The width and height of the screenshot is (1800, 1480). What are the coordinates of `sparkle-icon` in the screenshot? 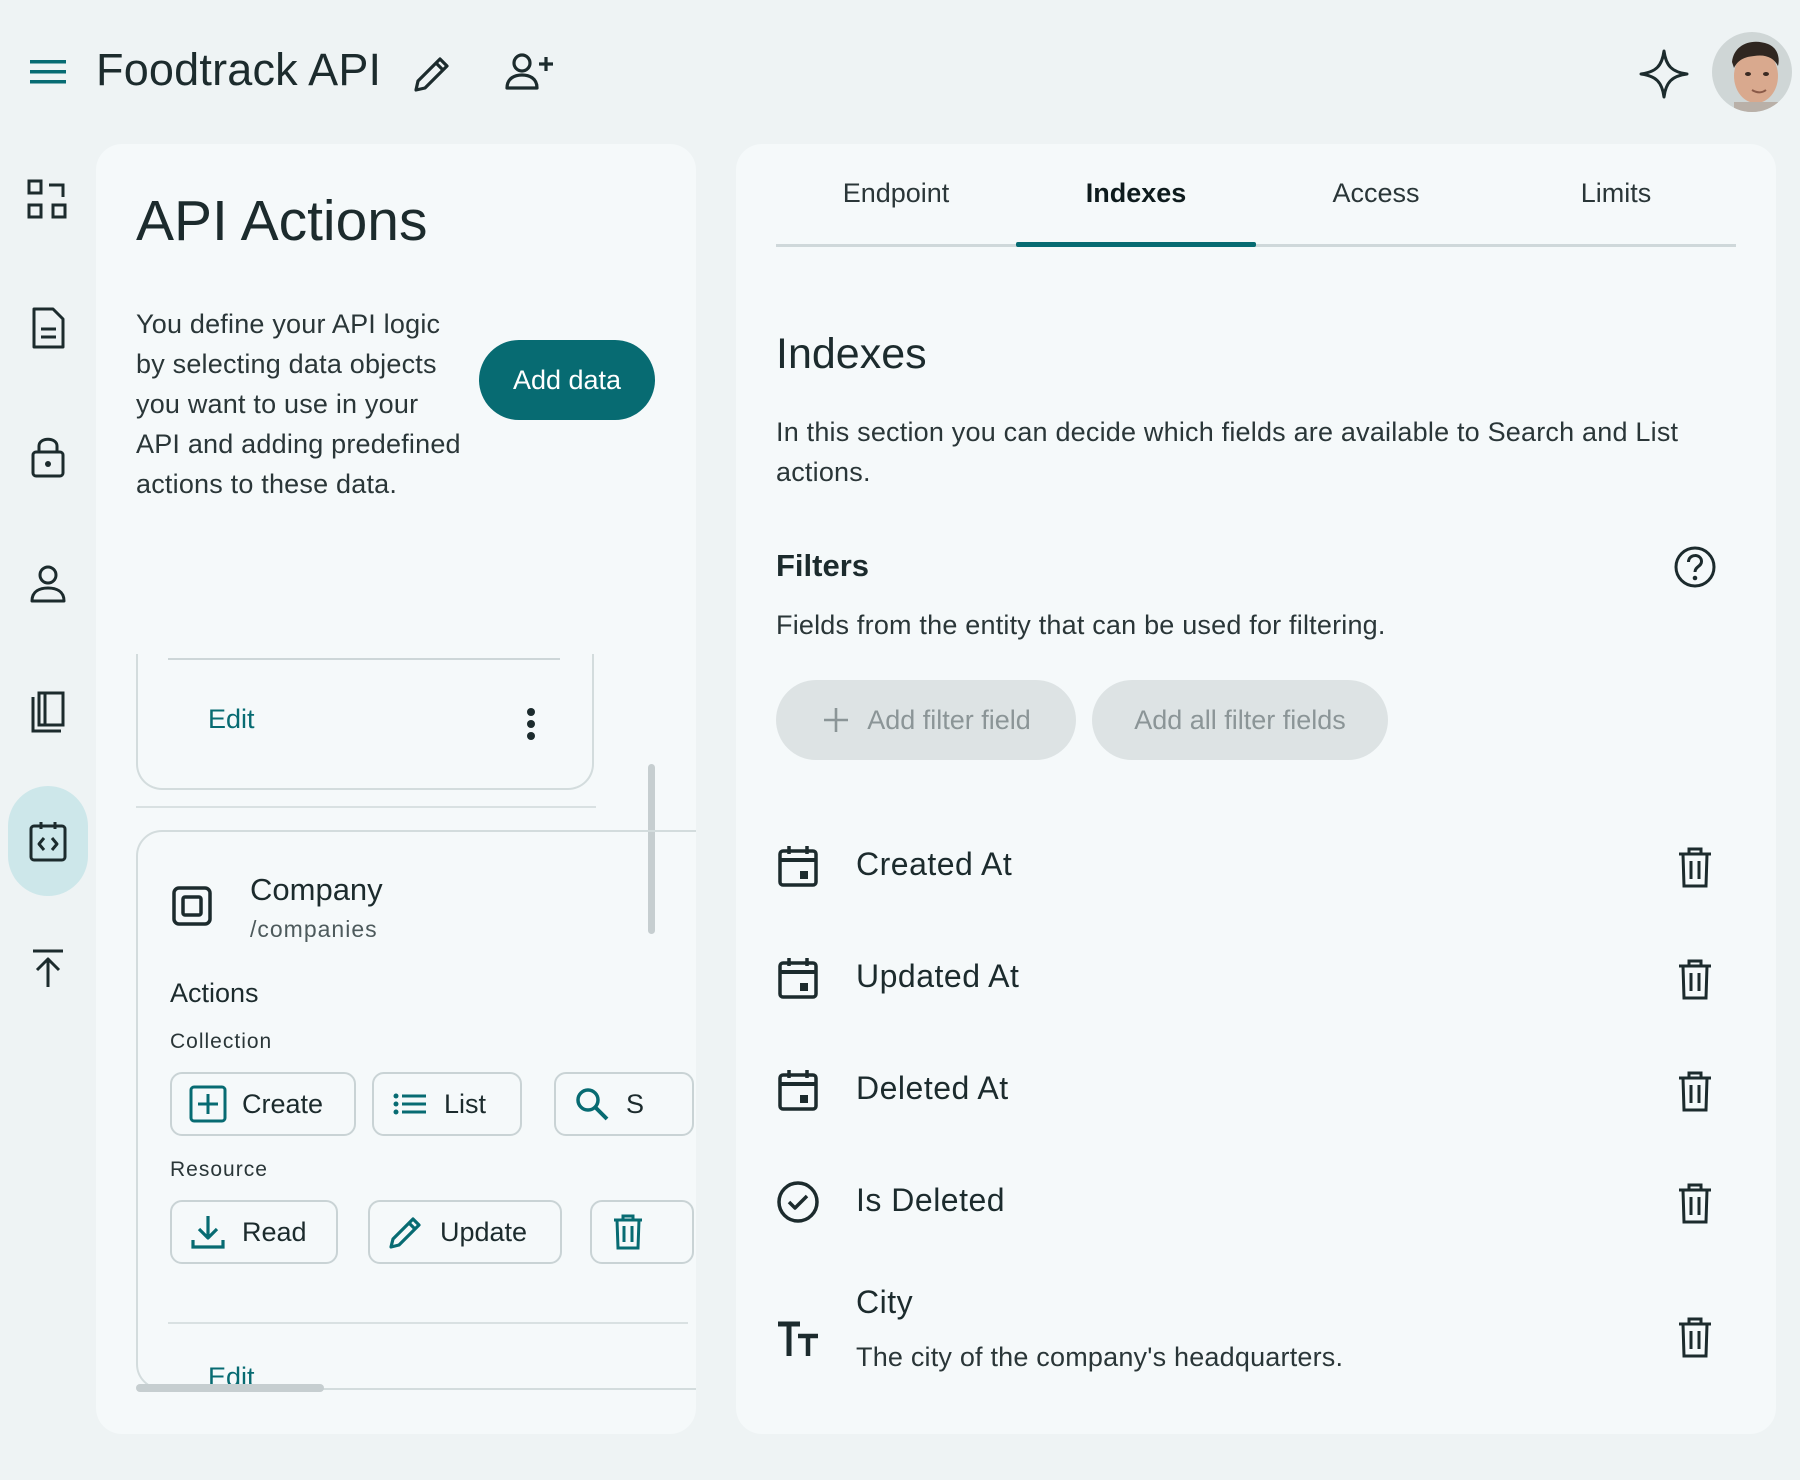 It's located at (1664, 74).